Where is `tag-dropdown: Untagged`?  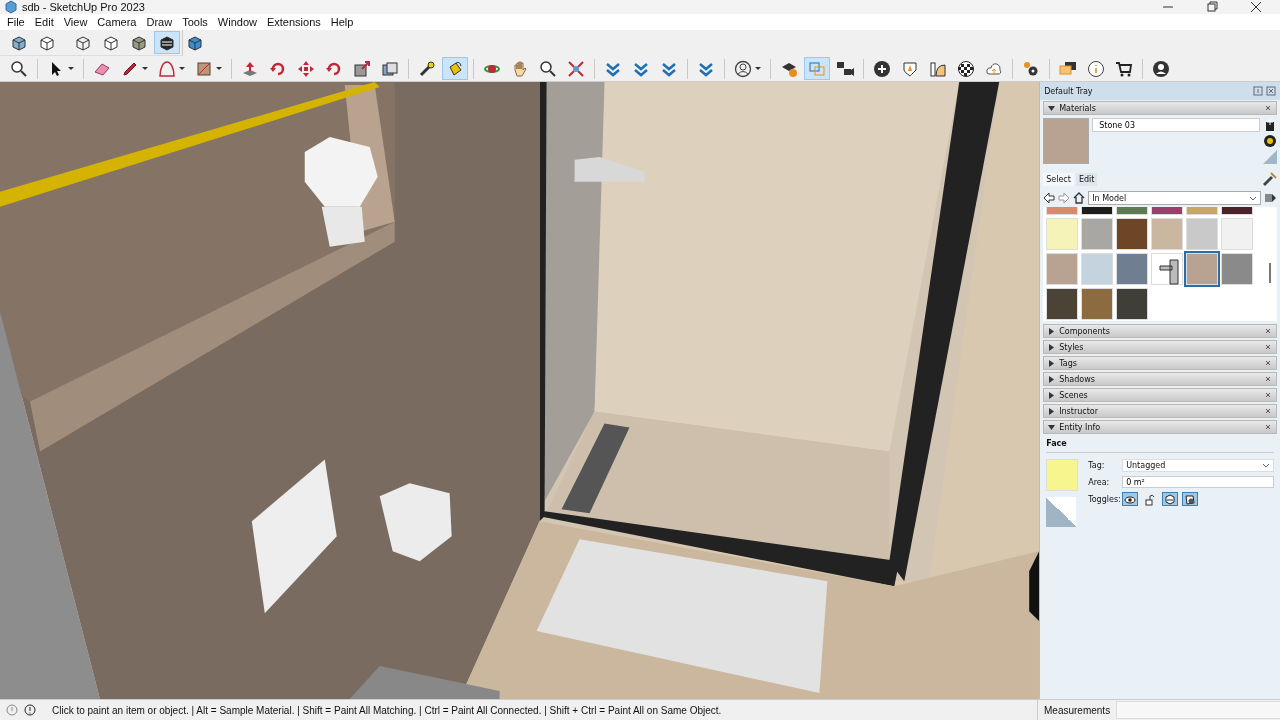
tag-dropdown: Untagged is located at coordinates (1198, 465).